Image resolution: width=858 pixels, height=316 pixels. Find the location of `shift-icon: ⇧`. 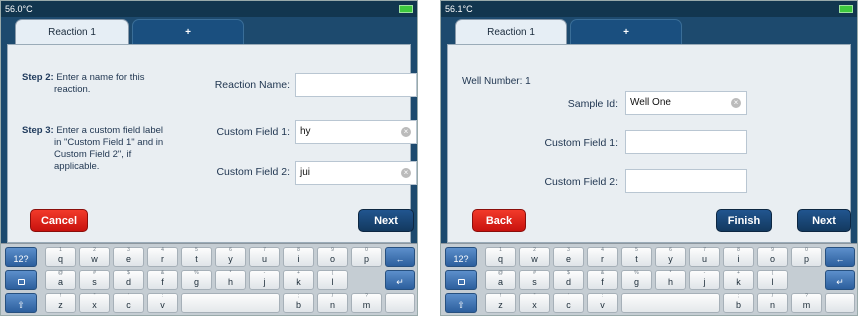

shift-icon: ⇧ is located at coordinates (461, 305).